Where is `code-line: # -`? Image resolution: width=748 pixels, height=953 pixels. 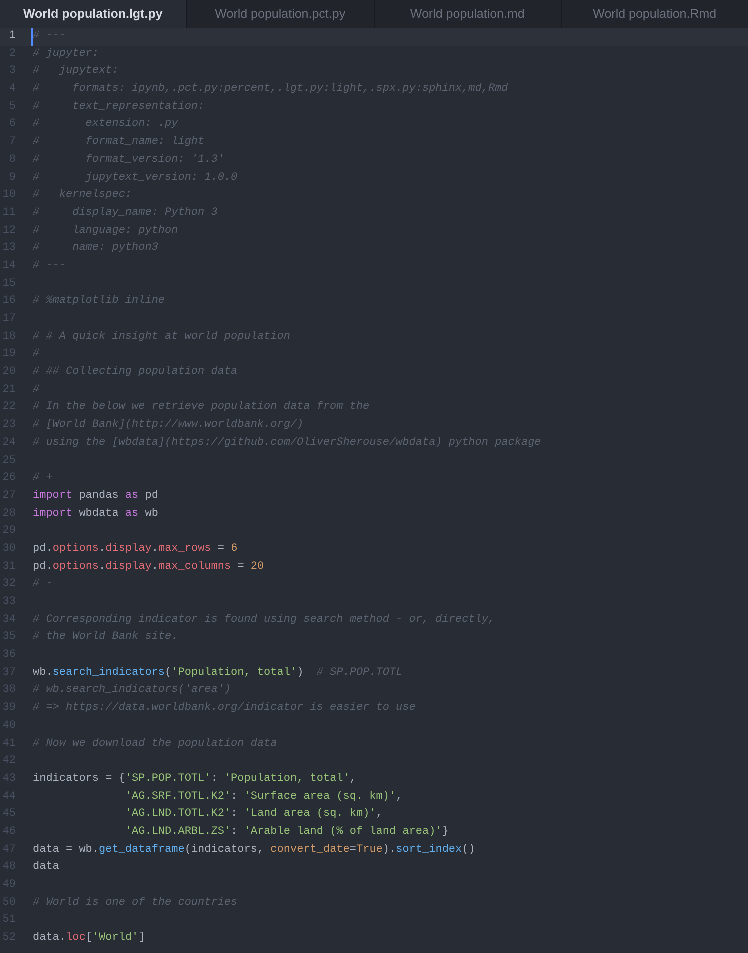 code-line: # - is located at coordinates (43, 584).